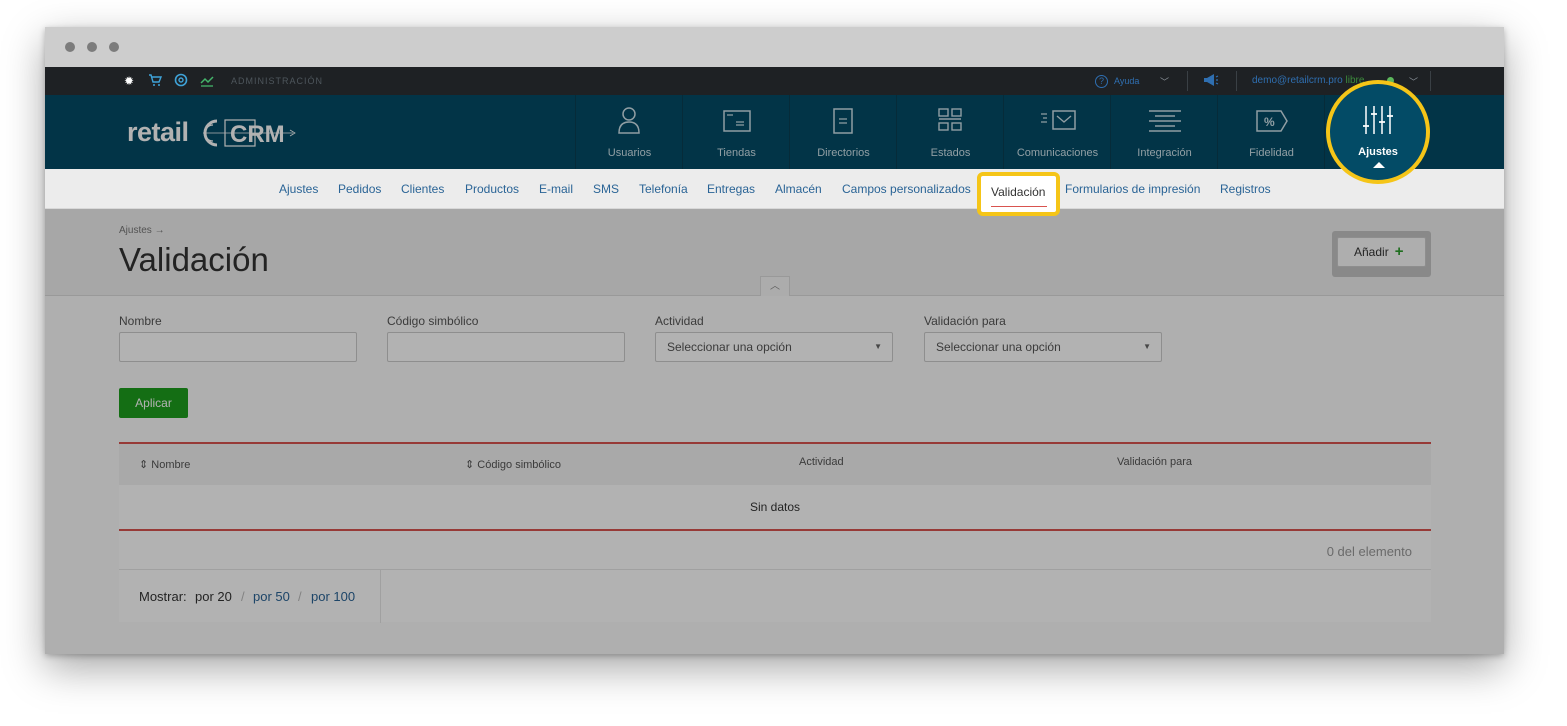 This screenshot has height=726, width=1567. What do you see at coordinates (1132, 189) in the screenshot?
I see `subnav-formularios: Formularios de impresión` at bounding box center [1132, 189].